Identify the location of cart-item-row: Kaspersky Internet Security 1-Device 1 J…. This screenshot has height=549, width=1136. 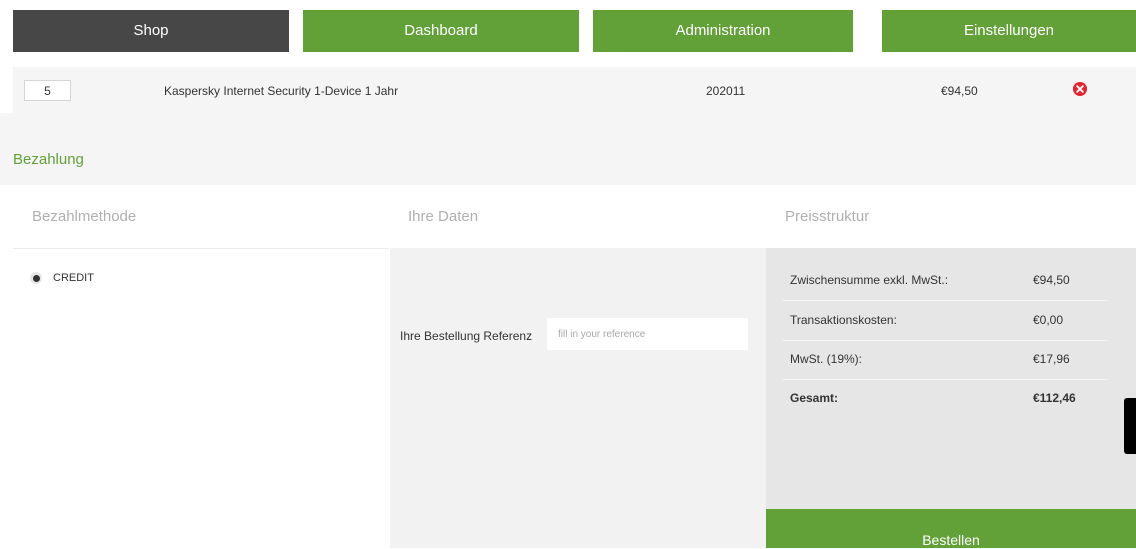
(574, 90).